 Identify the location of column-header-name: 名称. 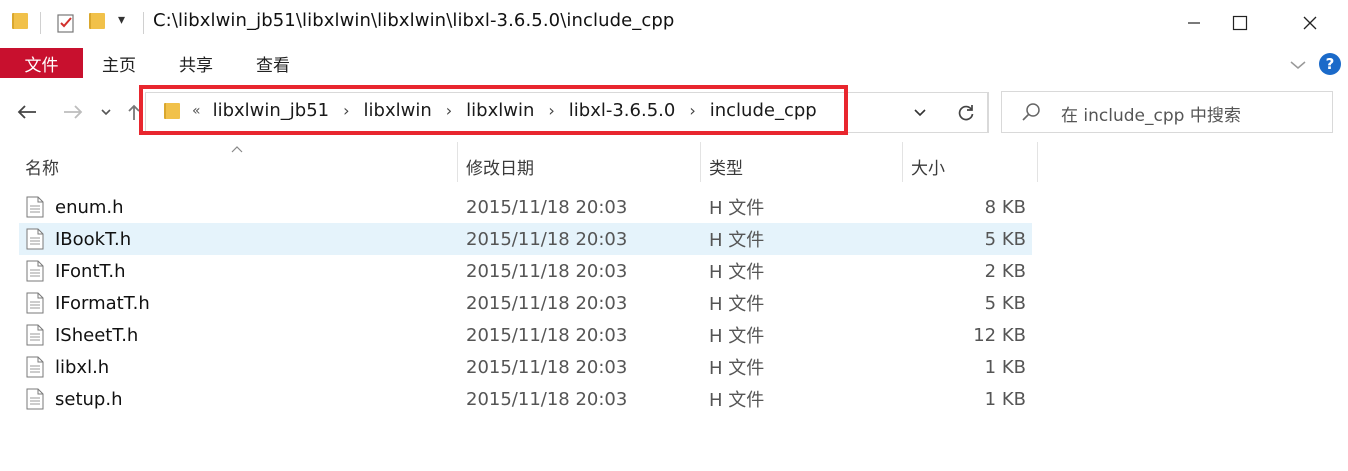
(42, 166).